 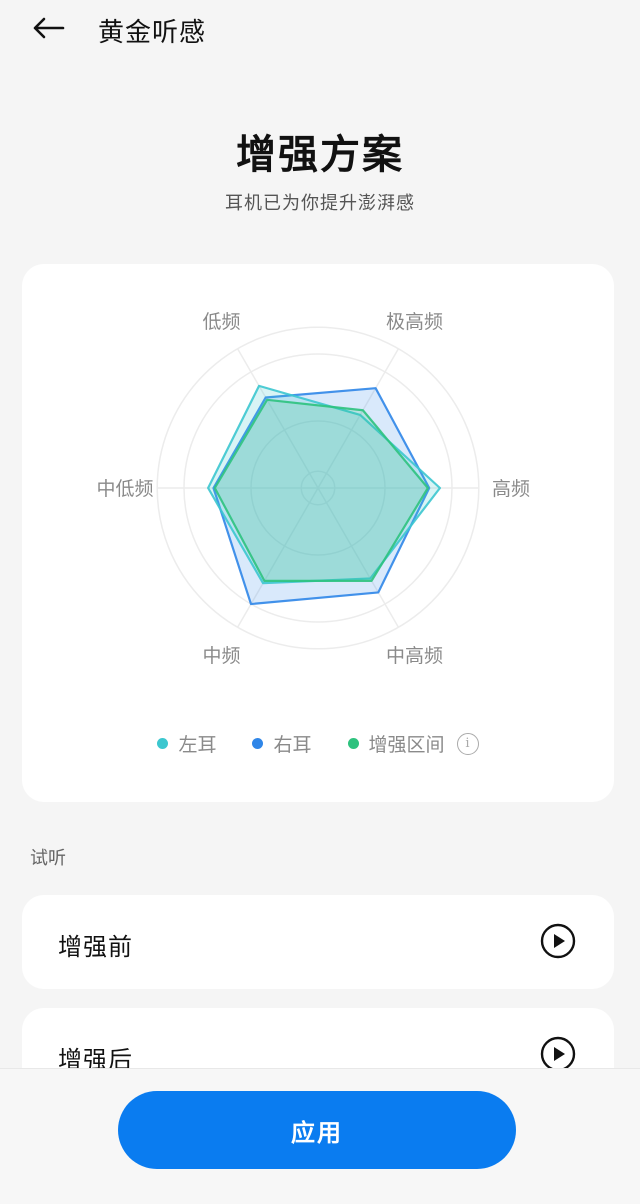 I want to click on legend-item: 增强区间 i, so click(x=413, y=743).